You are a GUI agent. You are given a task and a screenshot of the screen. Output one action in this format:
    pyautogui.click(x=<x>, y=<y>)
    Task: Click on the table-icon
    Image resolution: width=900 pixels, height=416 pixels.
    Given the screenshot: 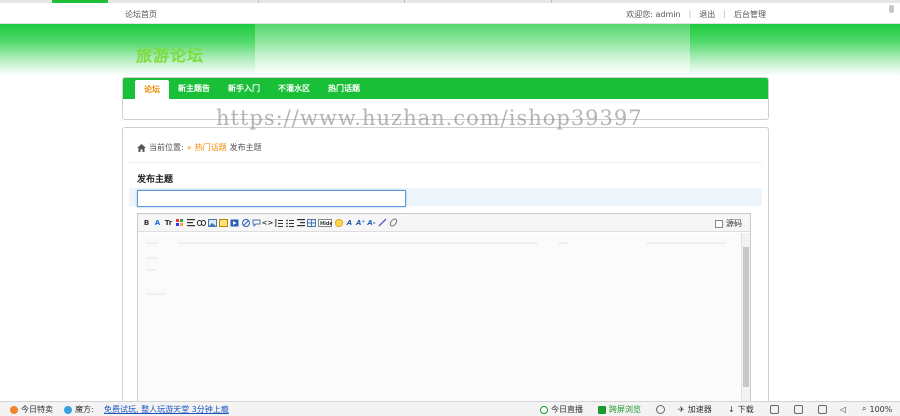 What is the action you would take?
    pyautogui.click(x=311, y=222)
    